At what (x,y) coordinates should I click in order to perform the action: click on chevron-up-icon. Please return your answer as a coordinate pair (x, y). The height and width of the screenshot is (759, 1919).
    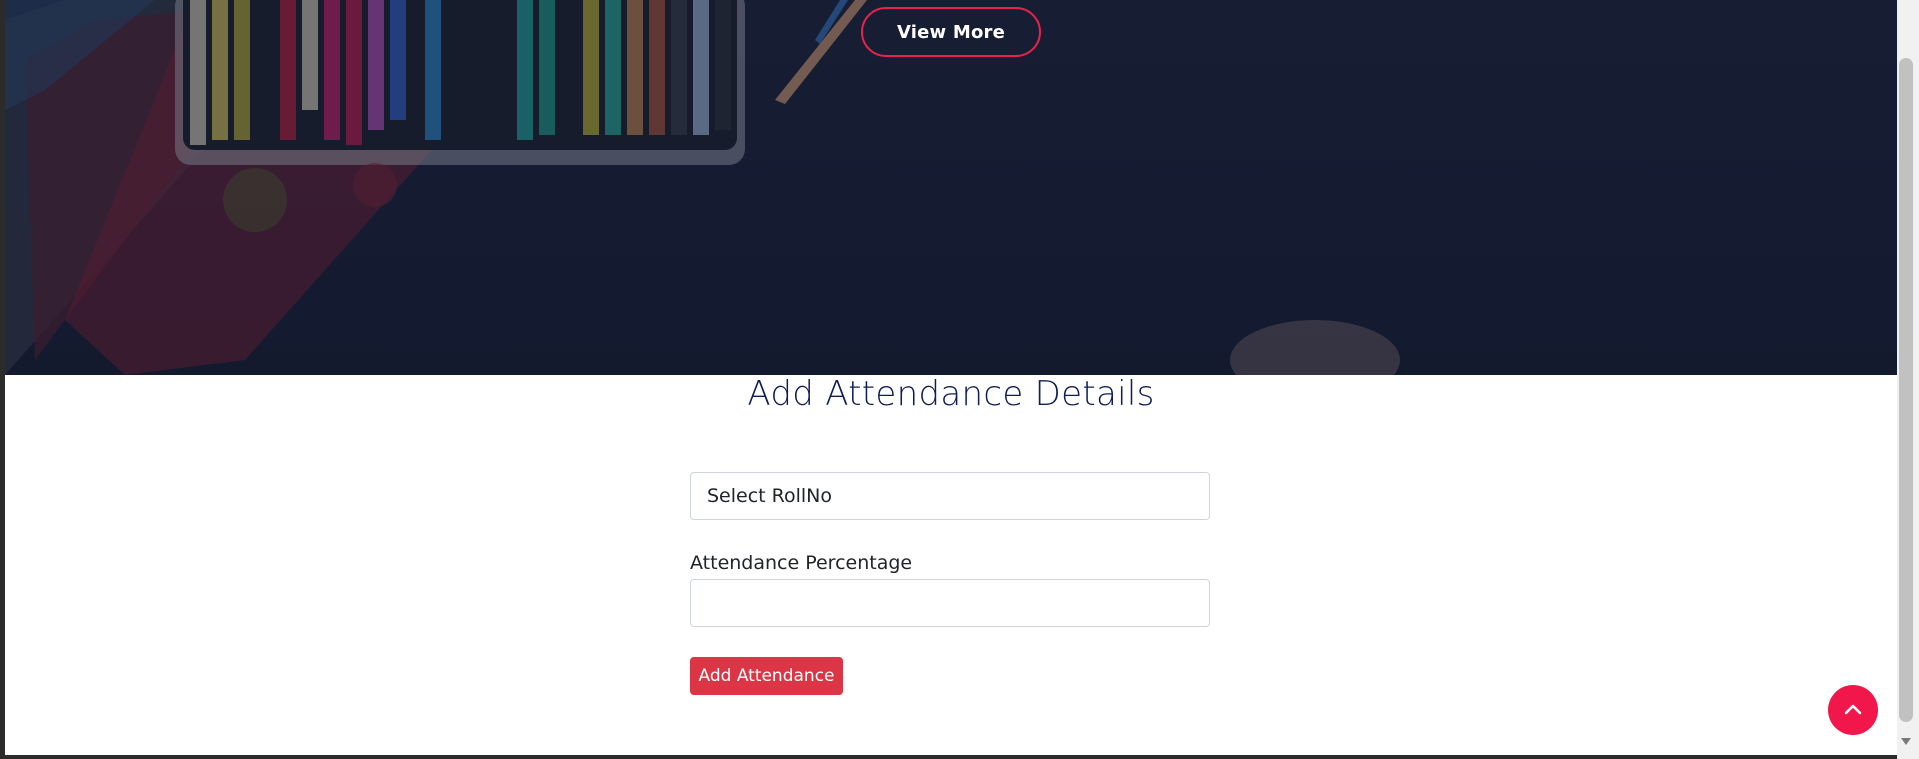
    Looking at the image, I should click on (1853, 709).